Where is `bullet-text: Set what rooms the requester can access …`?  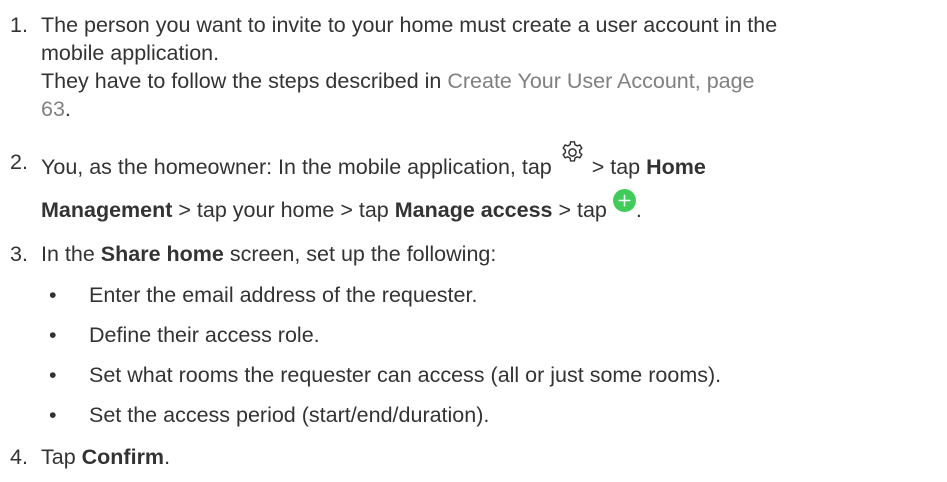
bullet-text: Set what rooms the requester can access … is located at coordinates (405, 375).